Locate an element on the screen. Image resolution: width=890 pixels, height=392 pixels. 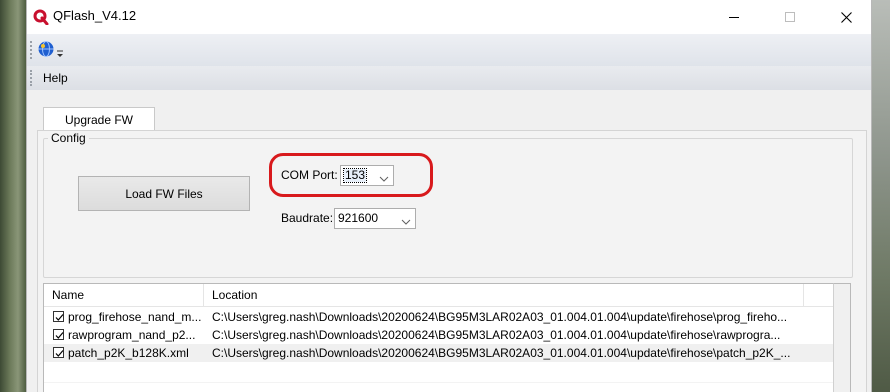
menu-grip is located at coordinates (32, 78).